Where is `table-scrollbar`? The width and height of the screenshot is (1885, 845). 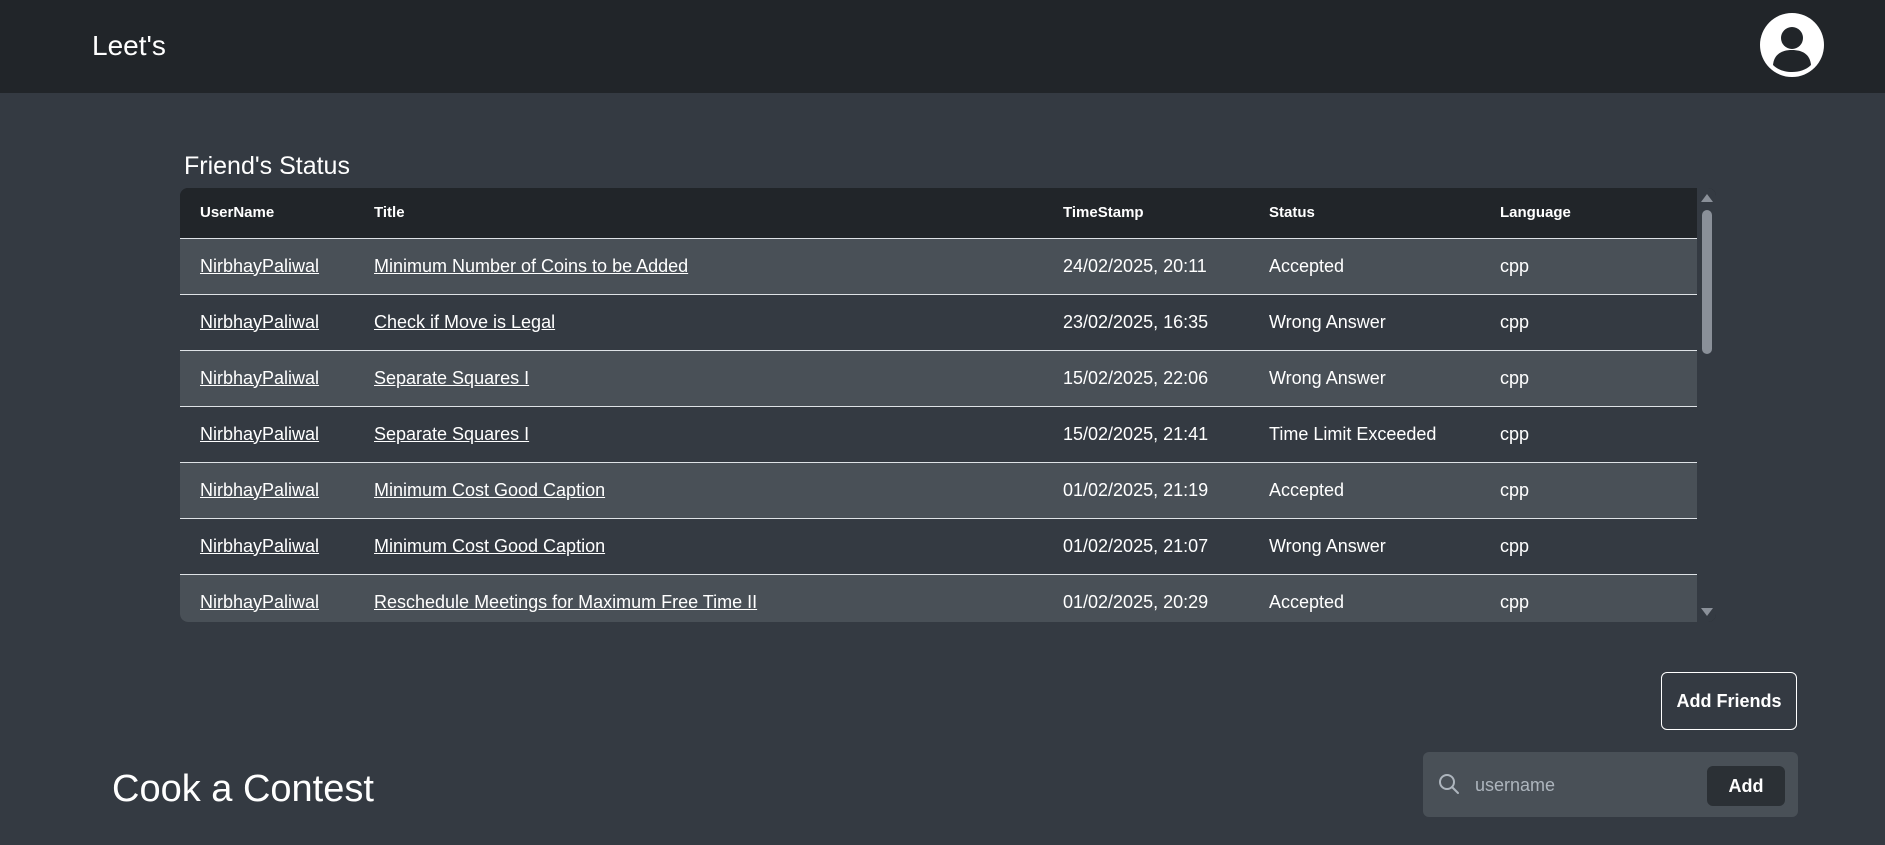
table-scrollbar is located at coordinates (1706, 405).